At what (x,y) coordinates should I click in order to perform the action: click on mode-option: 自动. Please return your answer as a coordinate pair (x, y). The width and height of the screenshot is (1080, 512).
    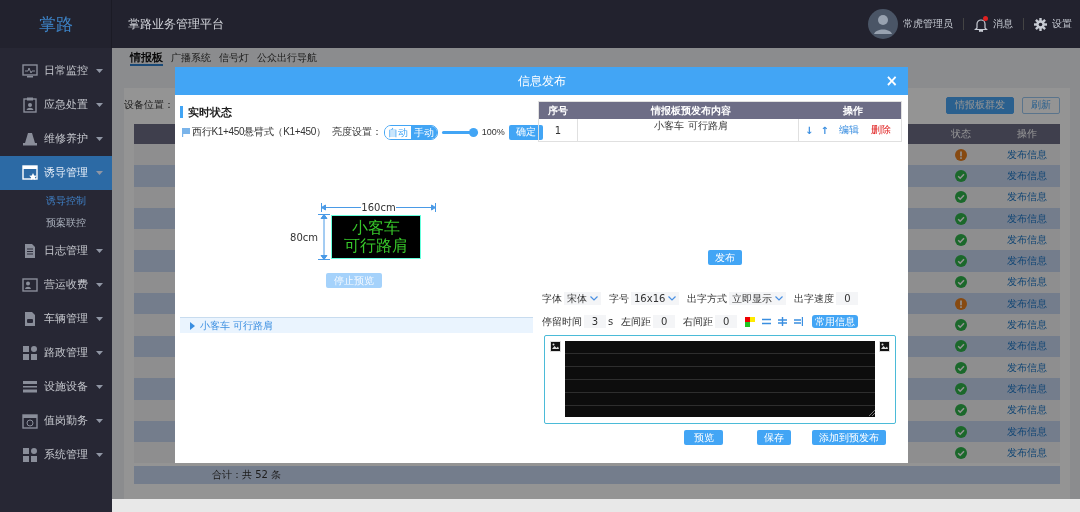
    Looking at the image, I should click on (397, 132).